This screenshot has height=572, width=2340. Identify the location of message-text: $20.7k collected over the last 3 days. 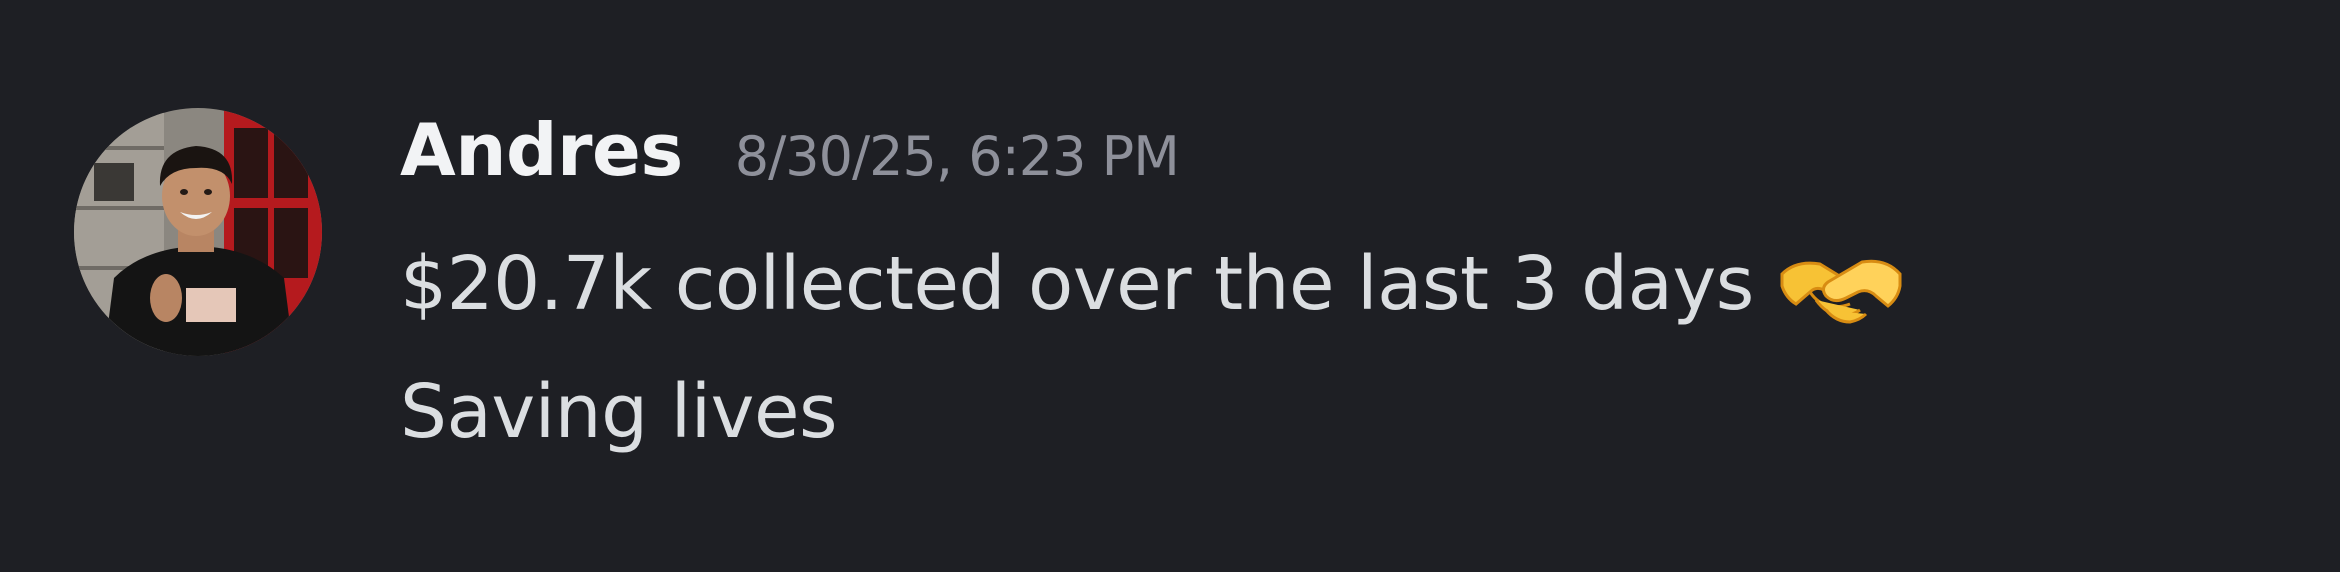
(1077, 284).